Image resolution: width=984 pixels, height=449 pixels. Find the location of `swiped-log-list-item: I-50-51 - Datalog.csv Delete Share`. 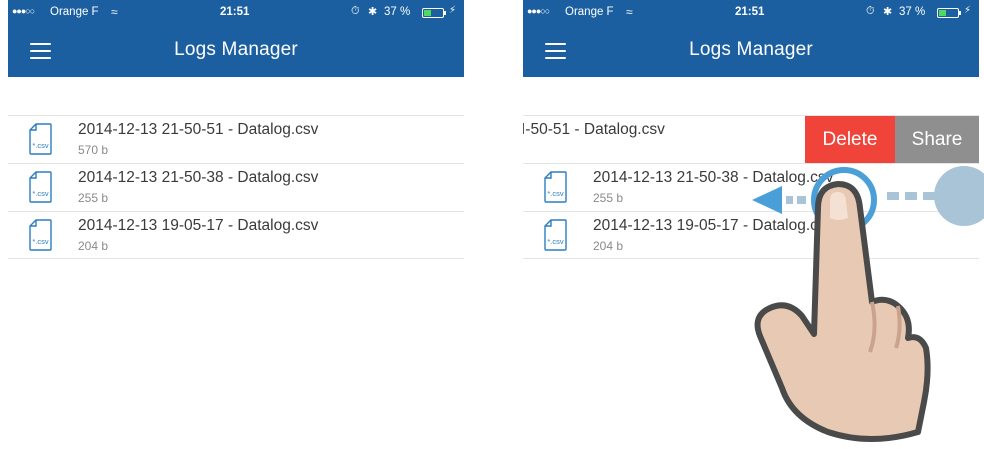

swiped-log-list-item: I-50-51 - Datalog.csv Delete Share is located at coordinates (751, 139).